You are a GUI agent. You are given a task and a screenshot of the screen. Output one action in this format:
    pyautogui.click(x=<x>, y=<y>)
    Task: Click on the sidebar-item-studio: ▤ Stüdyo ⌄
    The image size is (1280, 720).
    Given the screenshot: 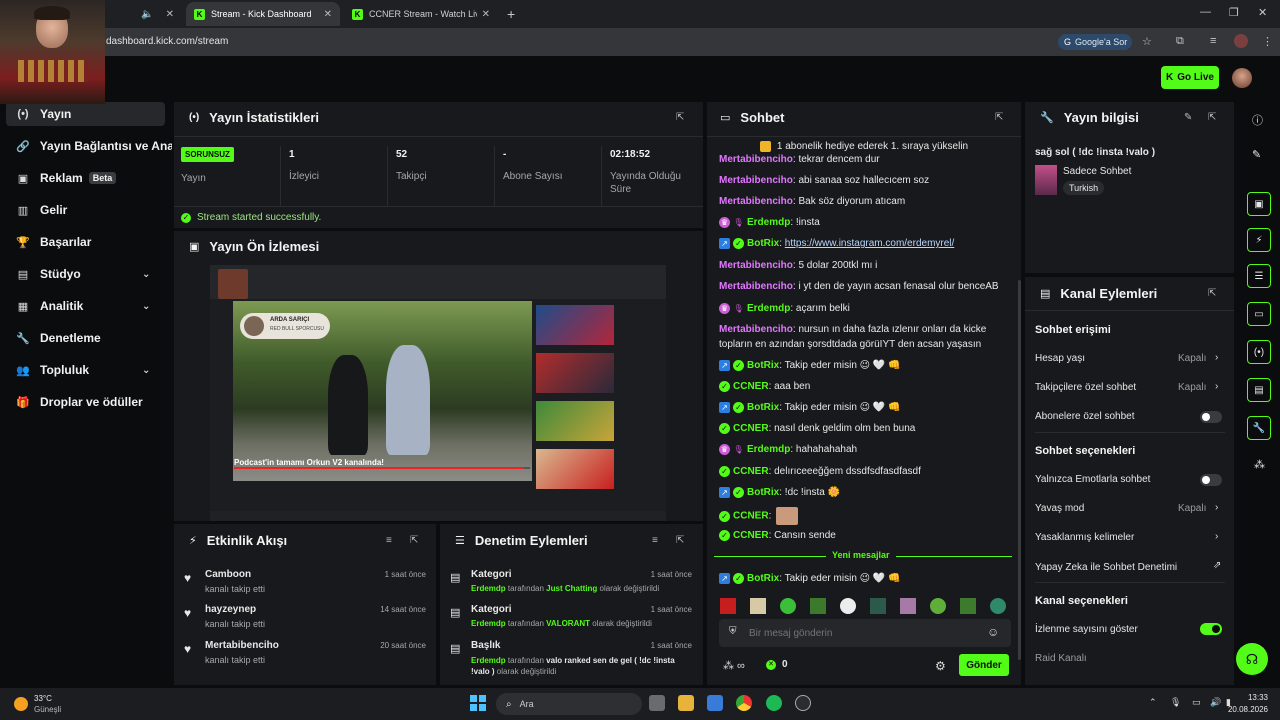 What is the action you would take?
    pyautogui.click(x=91, y=274)
    